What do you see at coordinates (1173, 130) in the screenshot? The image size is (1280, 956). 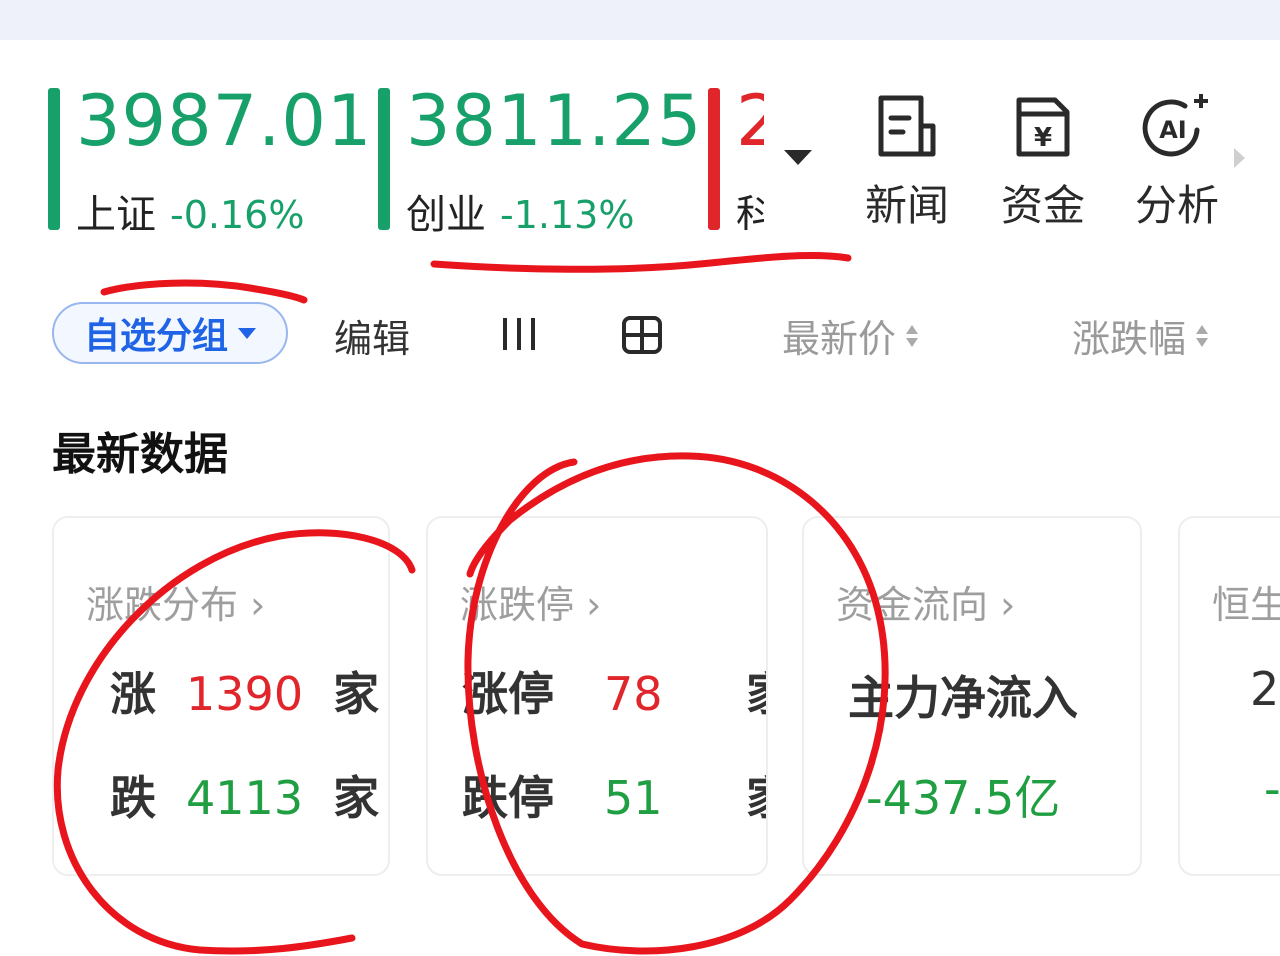 I see `svg-text: AI` at bounding box center [1173, 130].